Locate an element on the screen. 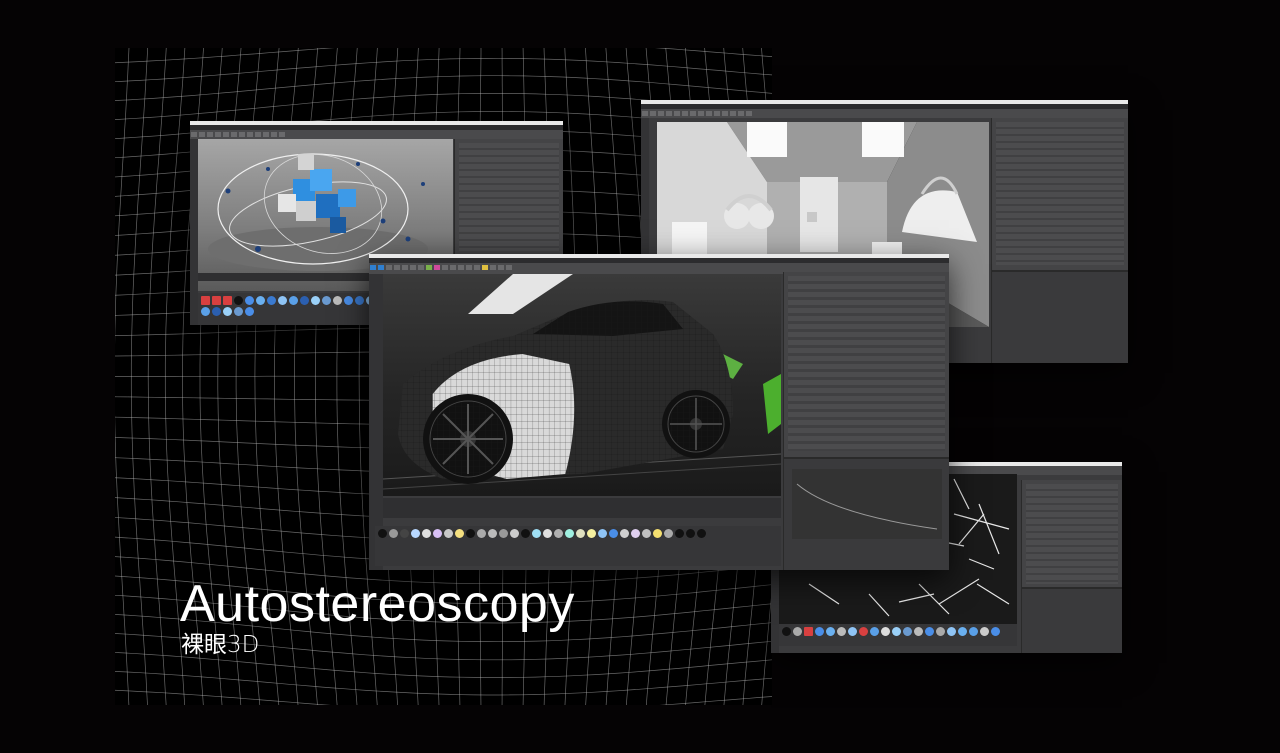  tool-strip is located at coordinates (194, 232).